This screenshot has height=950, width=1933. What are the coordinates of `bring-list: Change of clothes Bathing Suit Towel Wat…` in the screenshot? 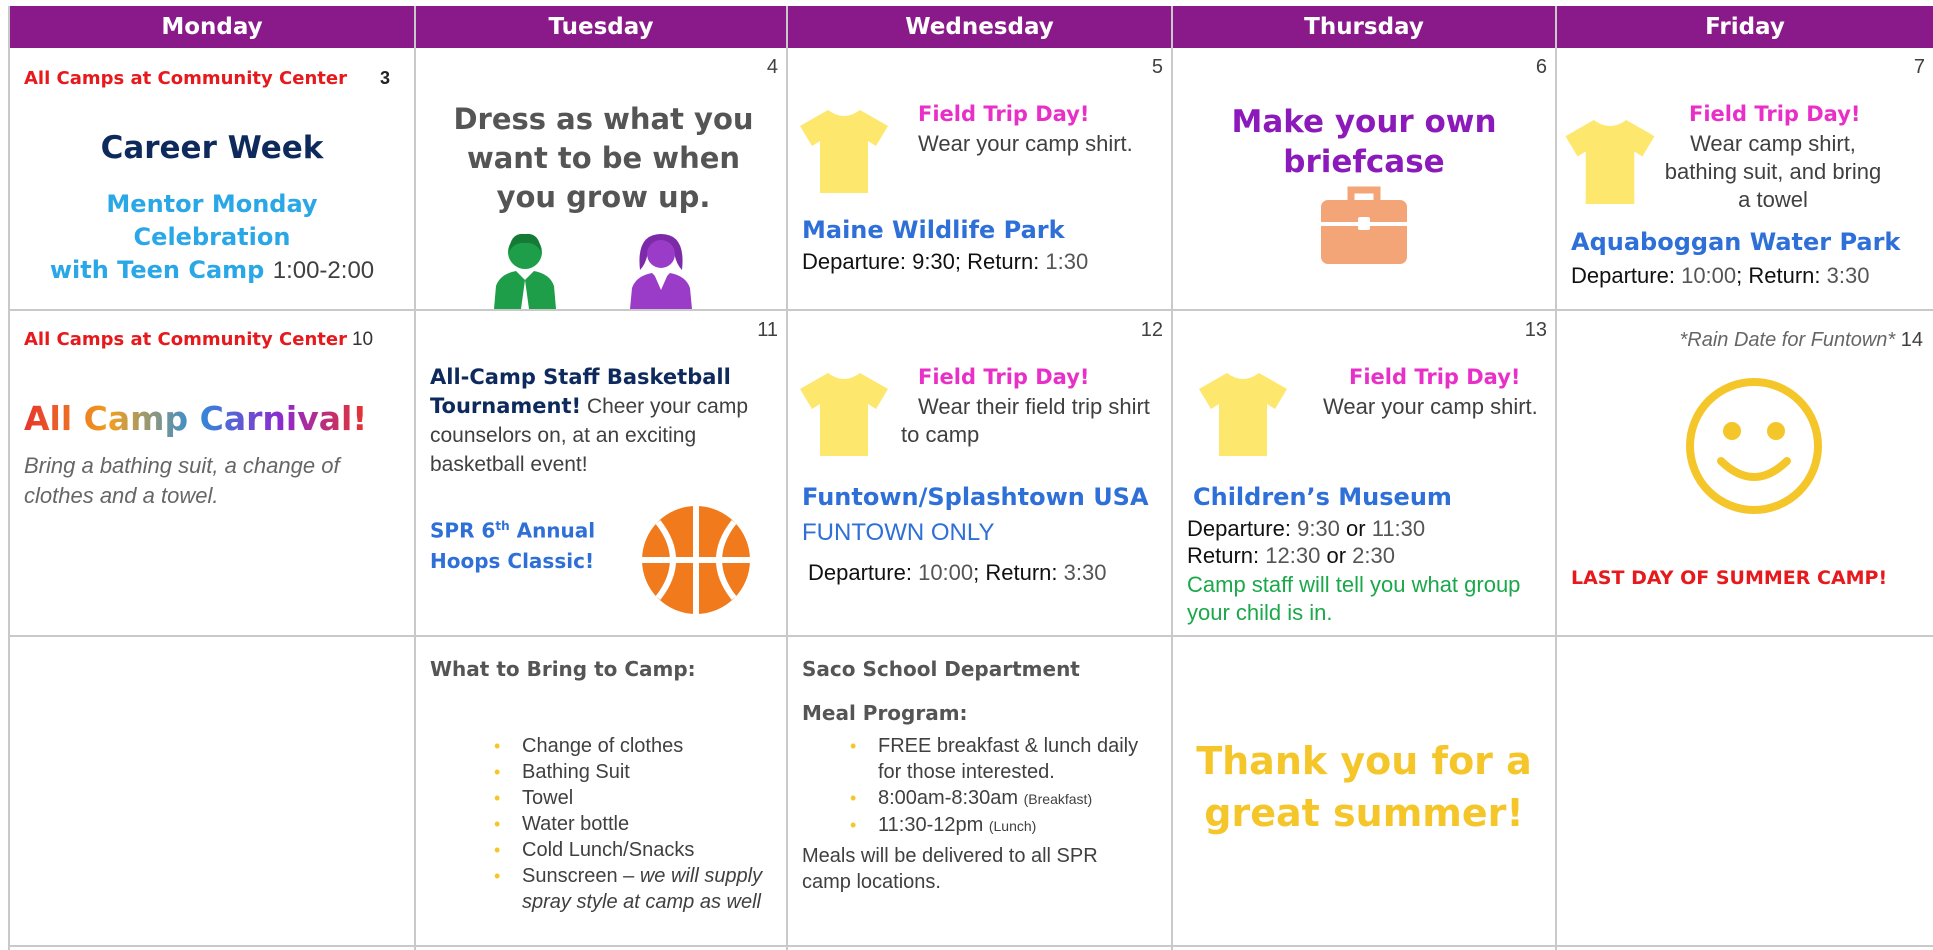 It's located at (629, 824).